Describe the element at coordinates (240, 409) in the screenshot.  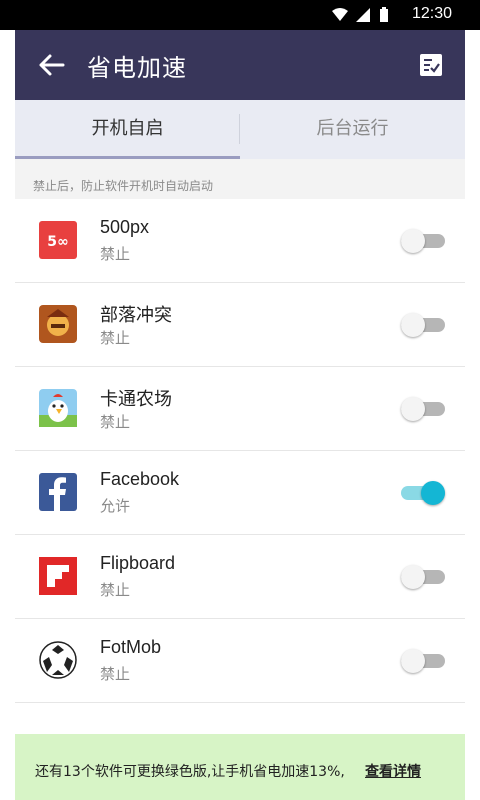
I see `list-item: 卡通农场 禁止` at that location.